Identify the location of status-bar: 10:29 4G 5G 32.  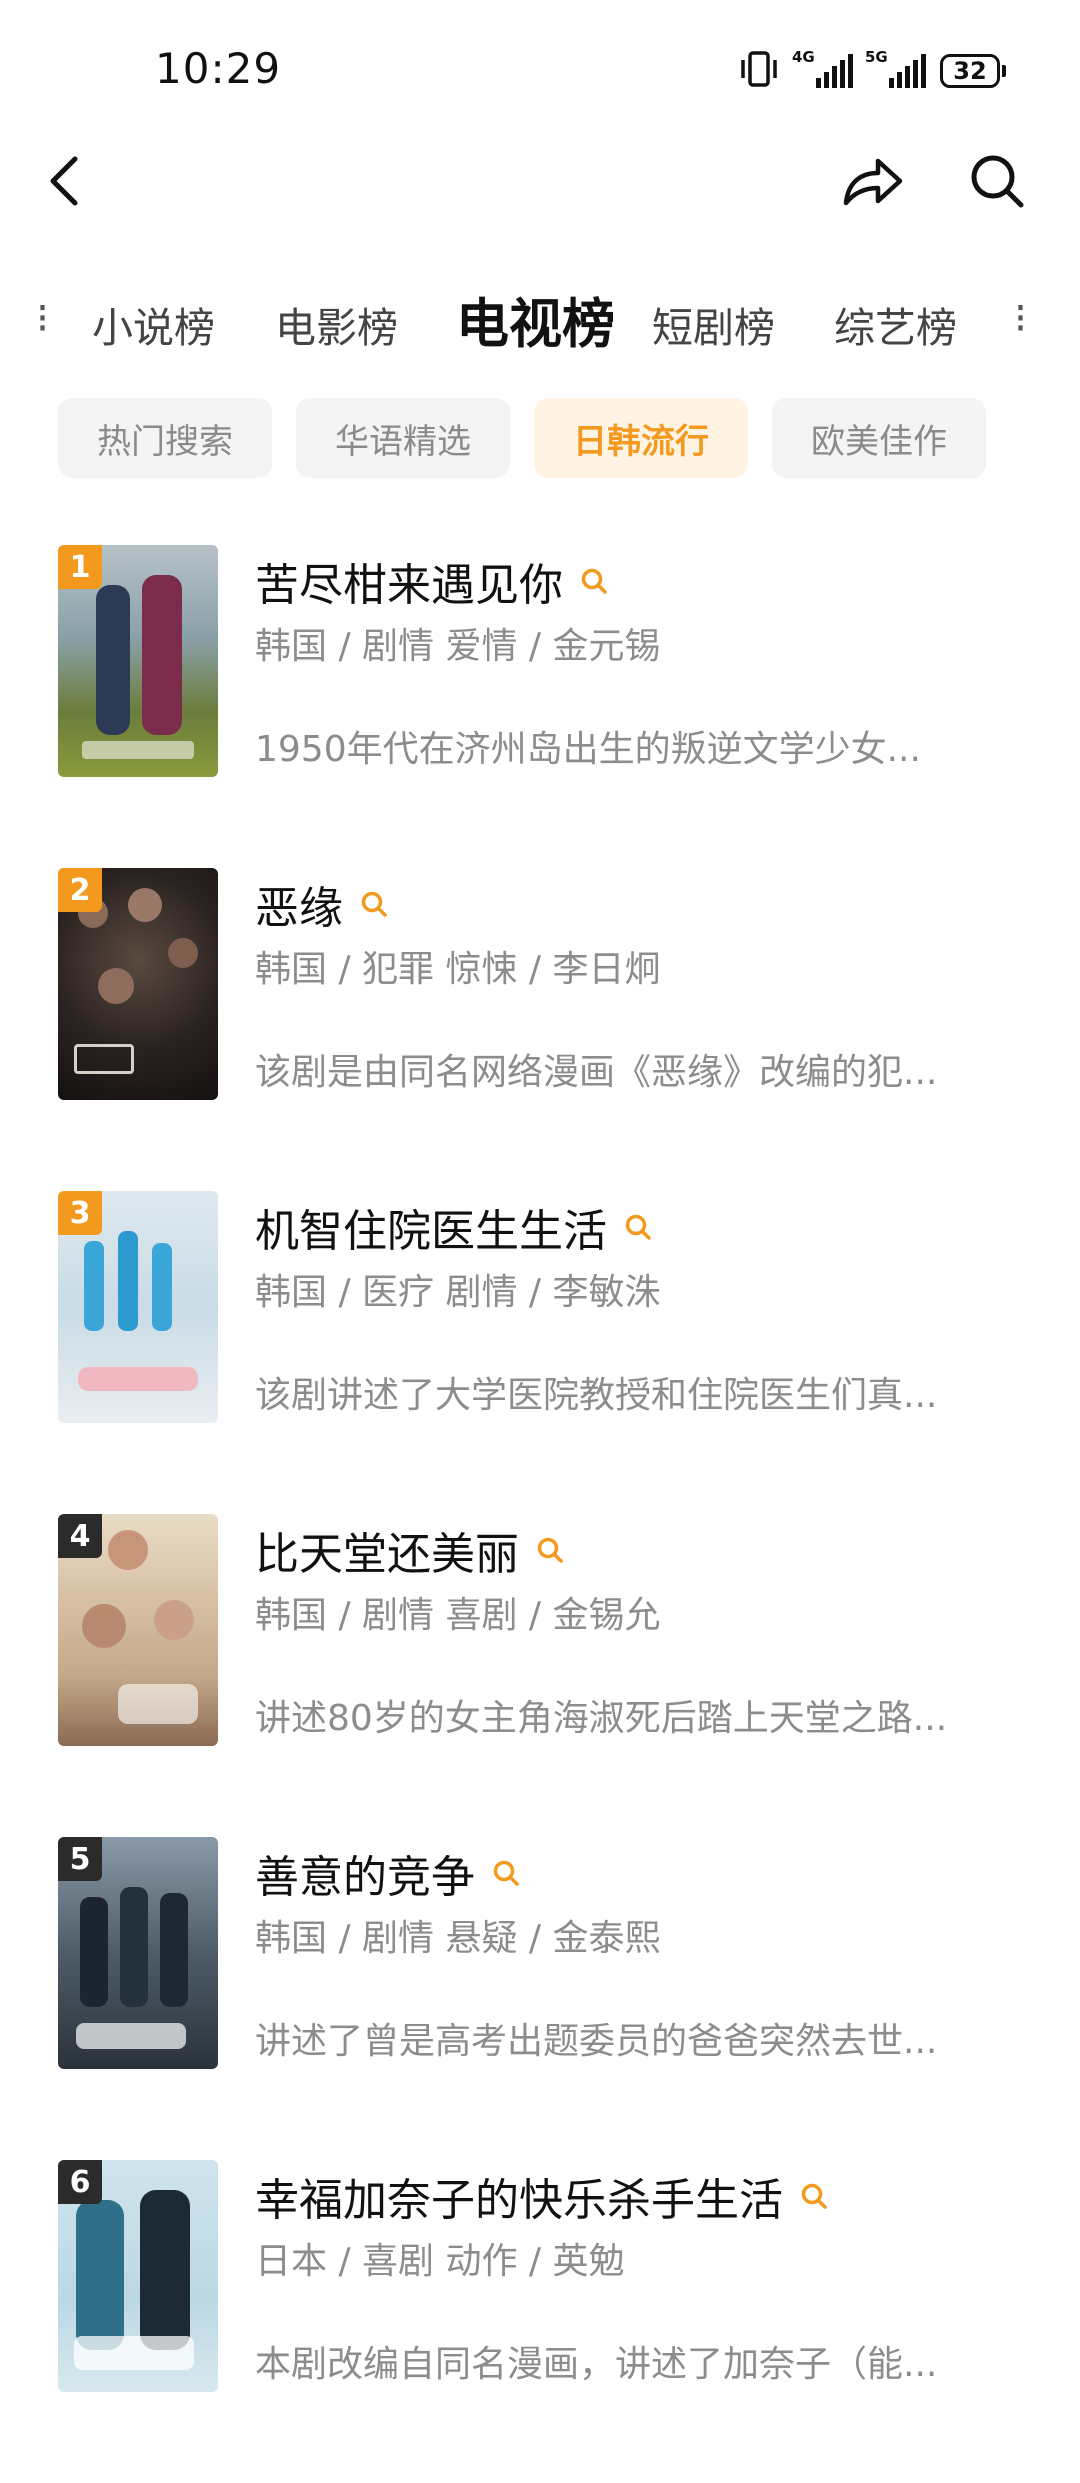
(540, 70).